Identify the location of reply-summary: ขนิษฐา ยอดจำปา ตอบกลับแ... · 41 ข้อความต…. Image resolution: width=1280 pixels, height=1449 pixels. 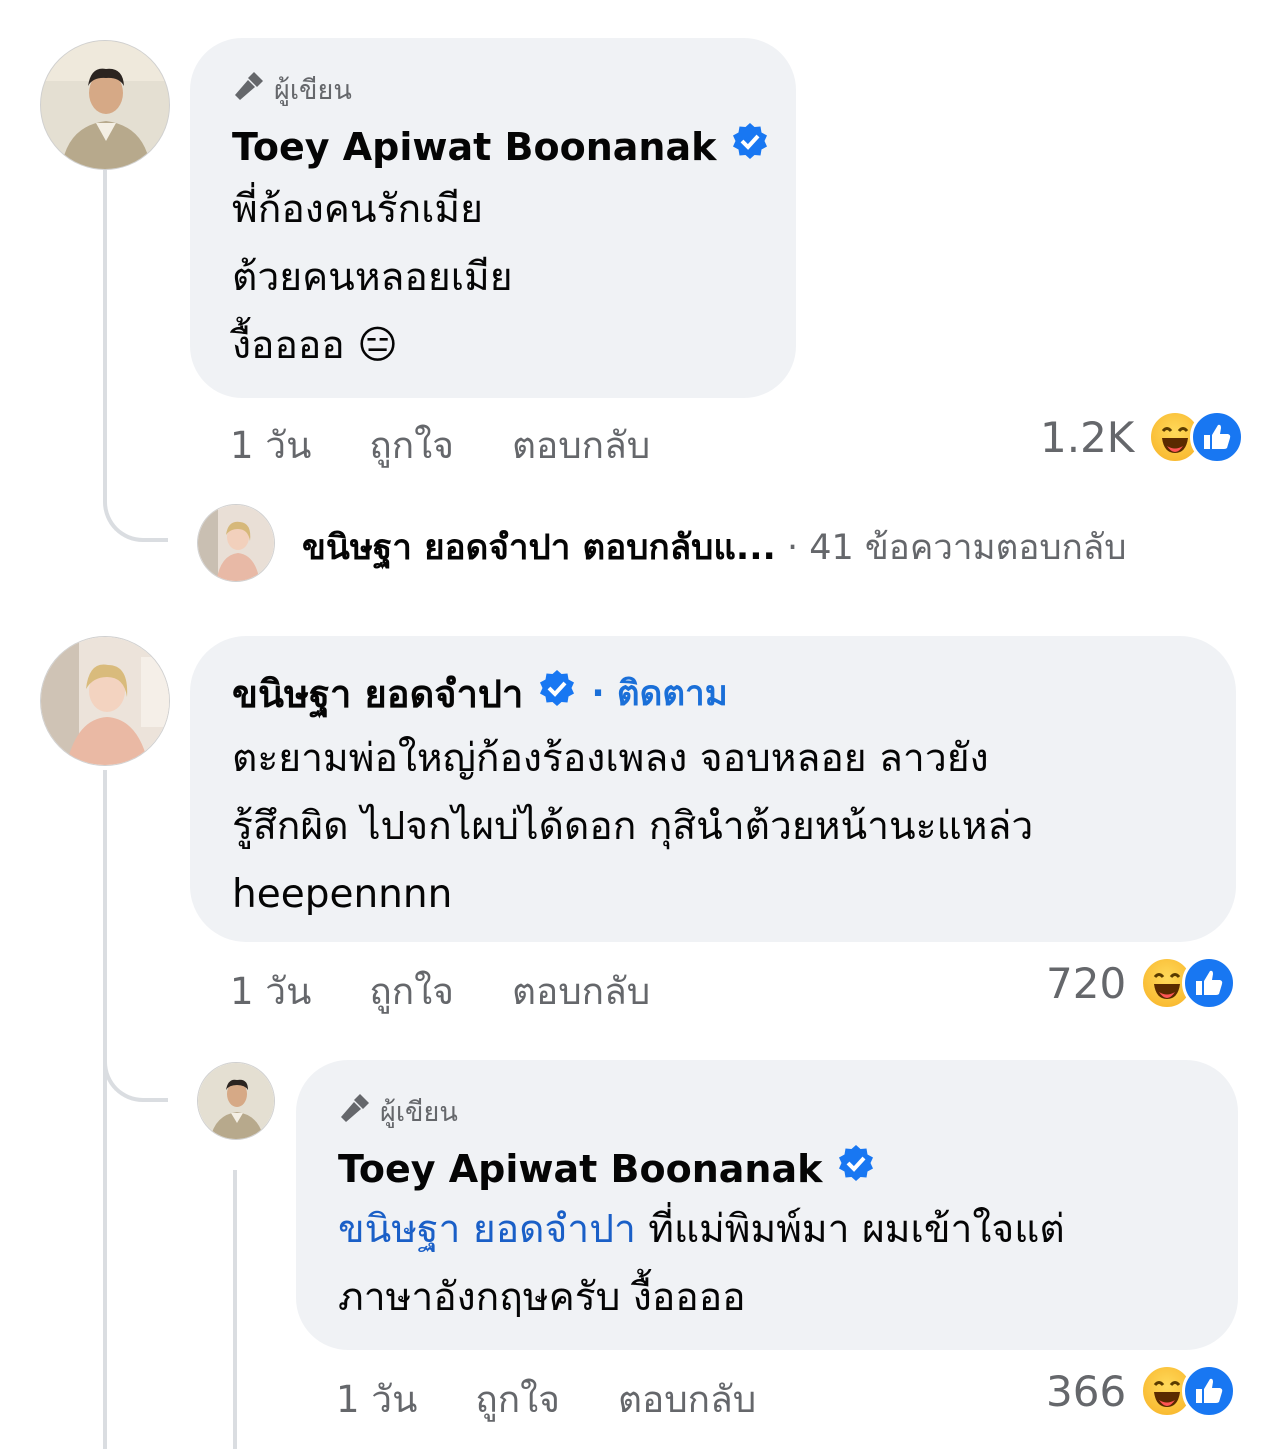
(714, 547).